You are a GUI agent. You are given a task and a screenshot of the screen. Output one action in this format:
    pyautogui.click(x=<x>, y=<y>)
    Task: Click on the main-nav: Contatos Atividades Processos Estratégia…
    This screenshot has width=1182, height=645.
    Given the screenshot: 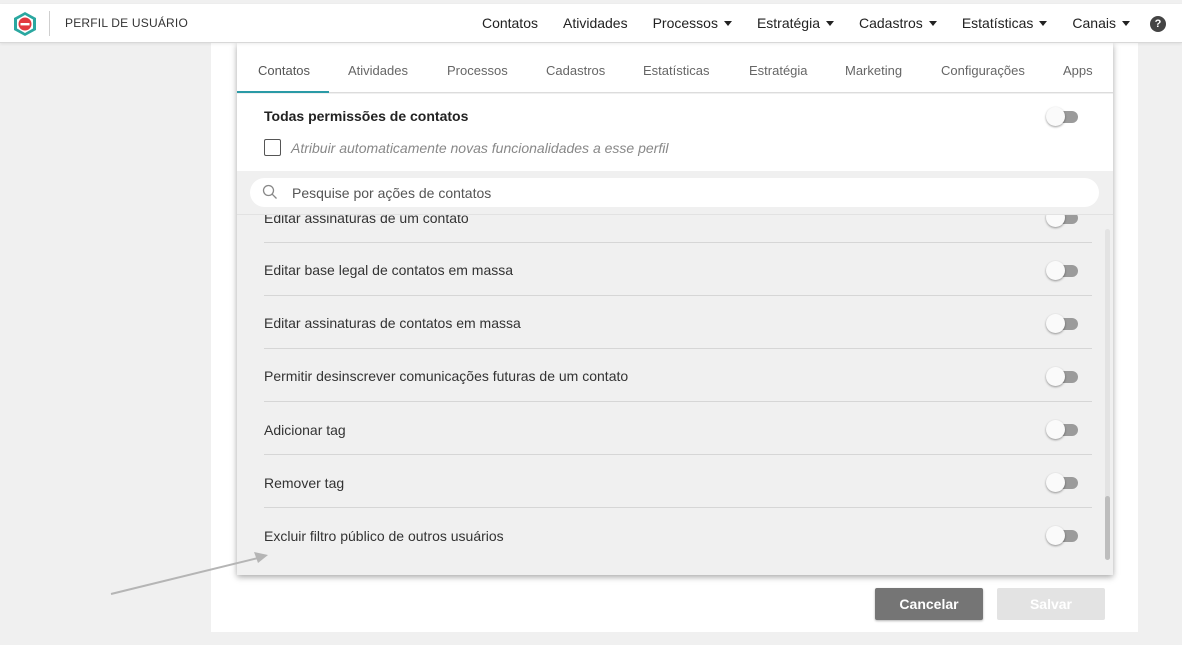 What is the action you would take?
    pyautogui.click(x=793, y=23)
    